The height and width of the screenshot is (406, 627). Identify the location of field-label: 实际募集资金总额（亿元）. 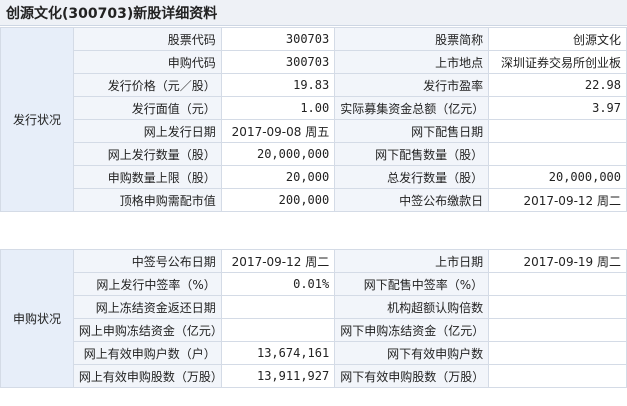
(412, 108).